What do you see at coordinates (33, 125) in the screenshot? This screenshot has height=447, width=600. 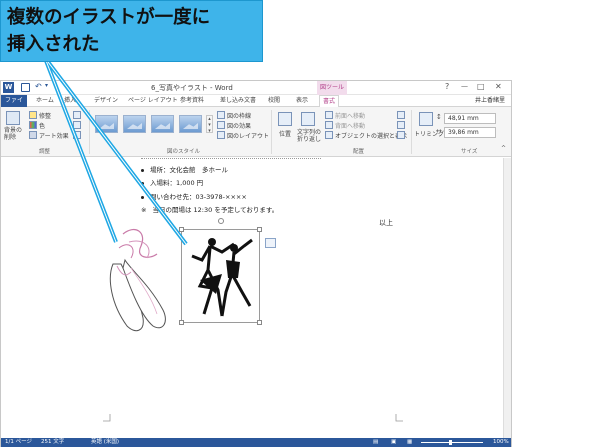 I see `color-icon` at bounding box center [33, 125].